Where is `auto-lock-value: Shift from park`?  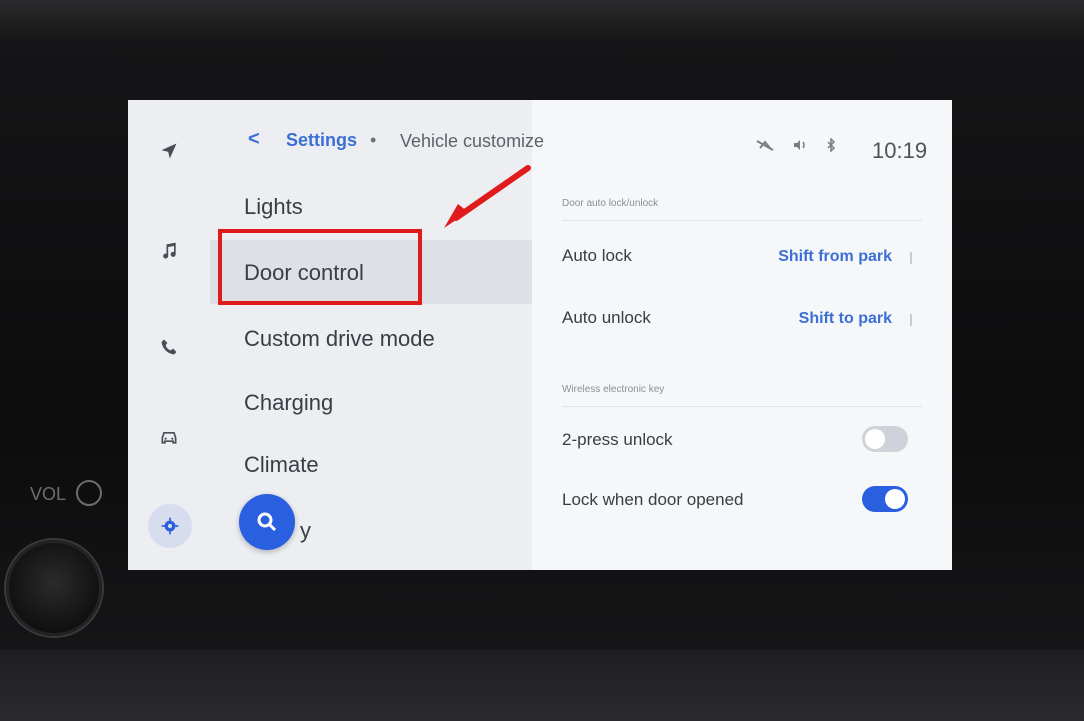 auto-lock-value: Shift from park is located at coordinates (835, 257).